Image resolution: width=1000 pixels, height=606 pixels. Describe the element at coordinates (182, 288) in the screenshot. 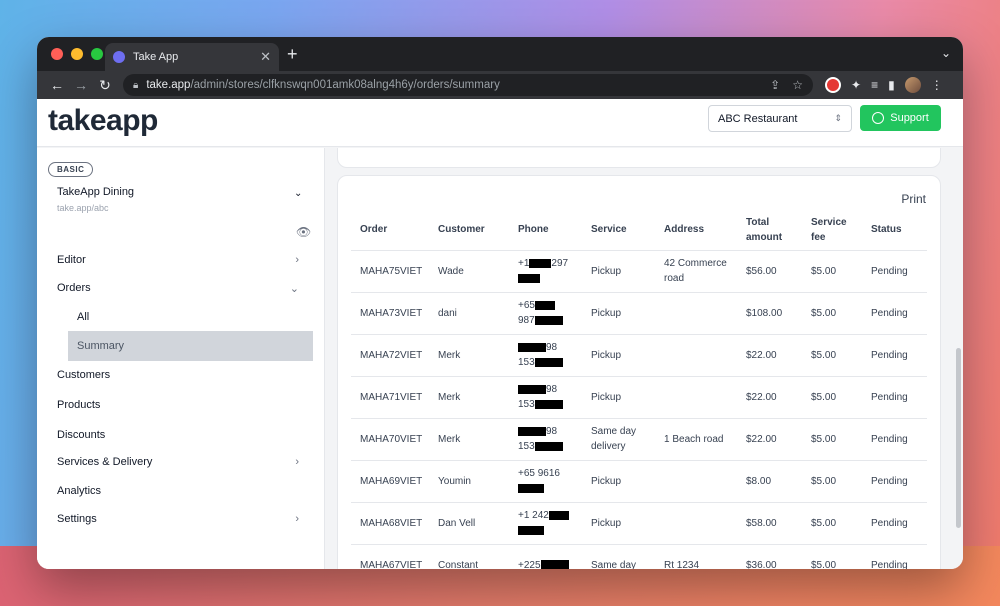

I see `sidebar-item-orders: Orders ⌄` at that location.